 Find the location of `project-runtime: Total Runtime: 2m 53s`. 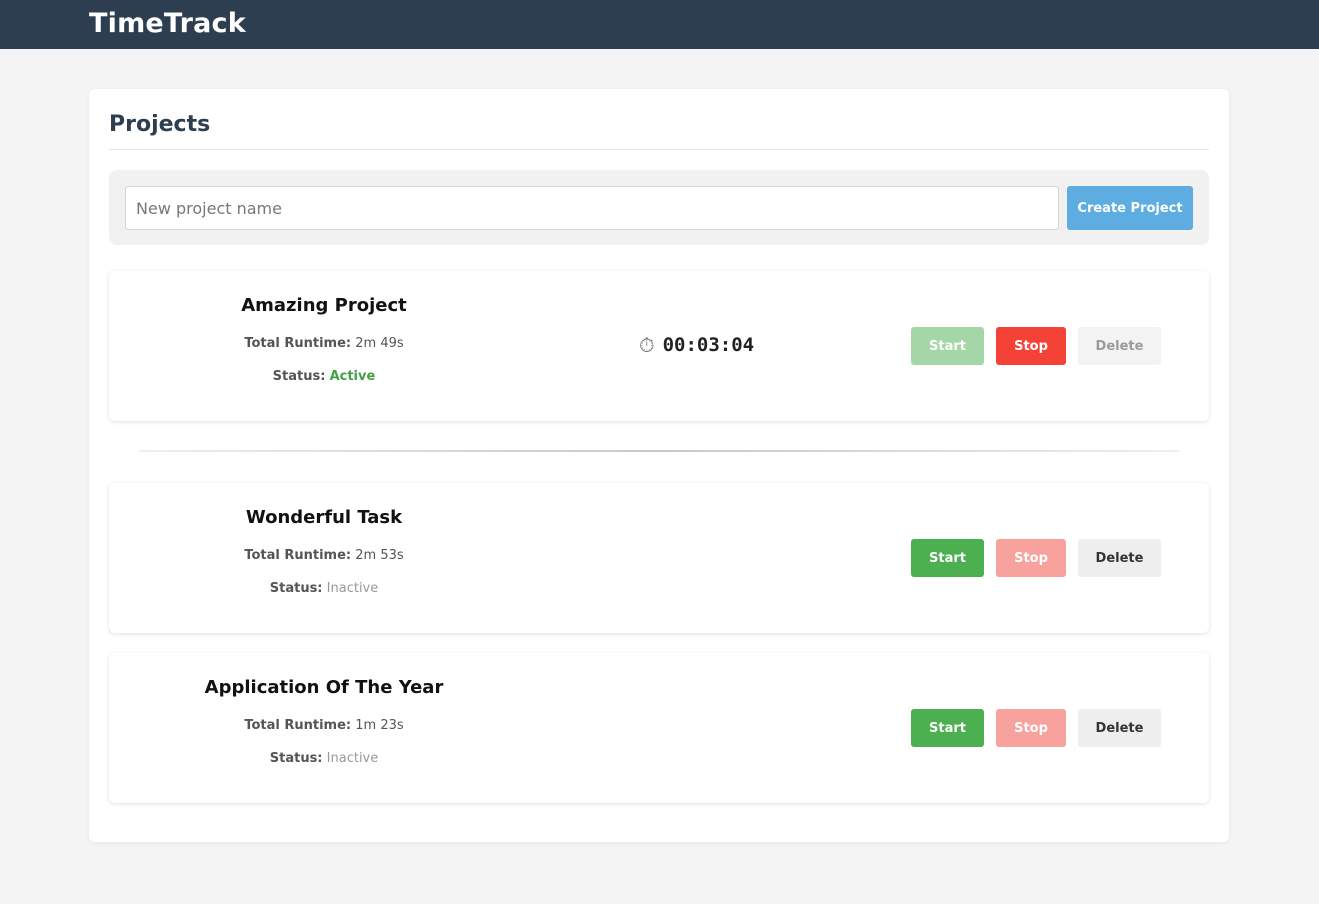

project-runtime: Total Runtime: 2m 53s is located at coordinates (324, 556).